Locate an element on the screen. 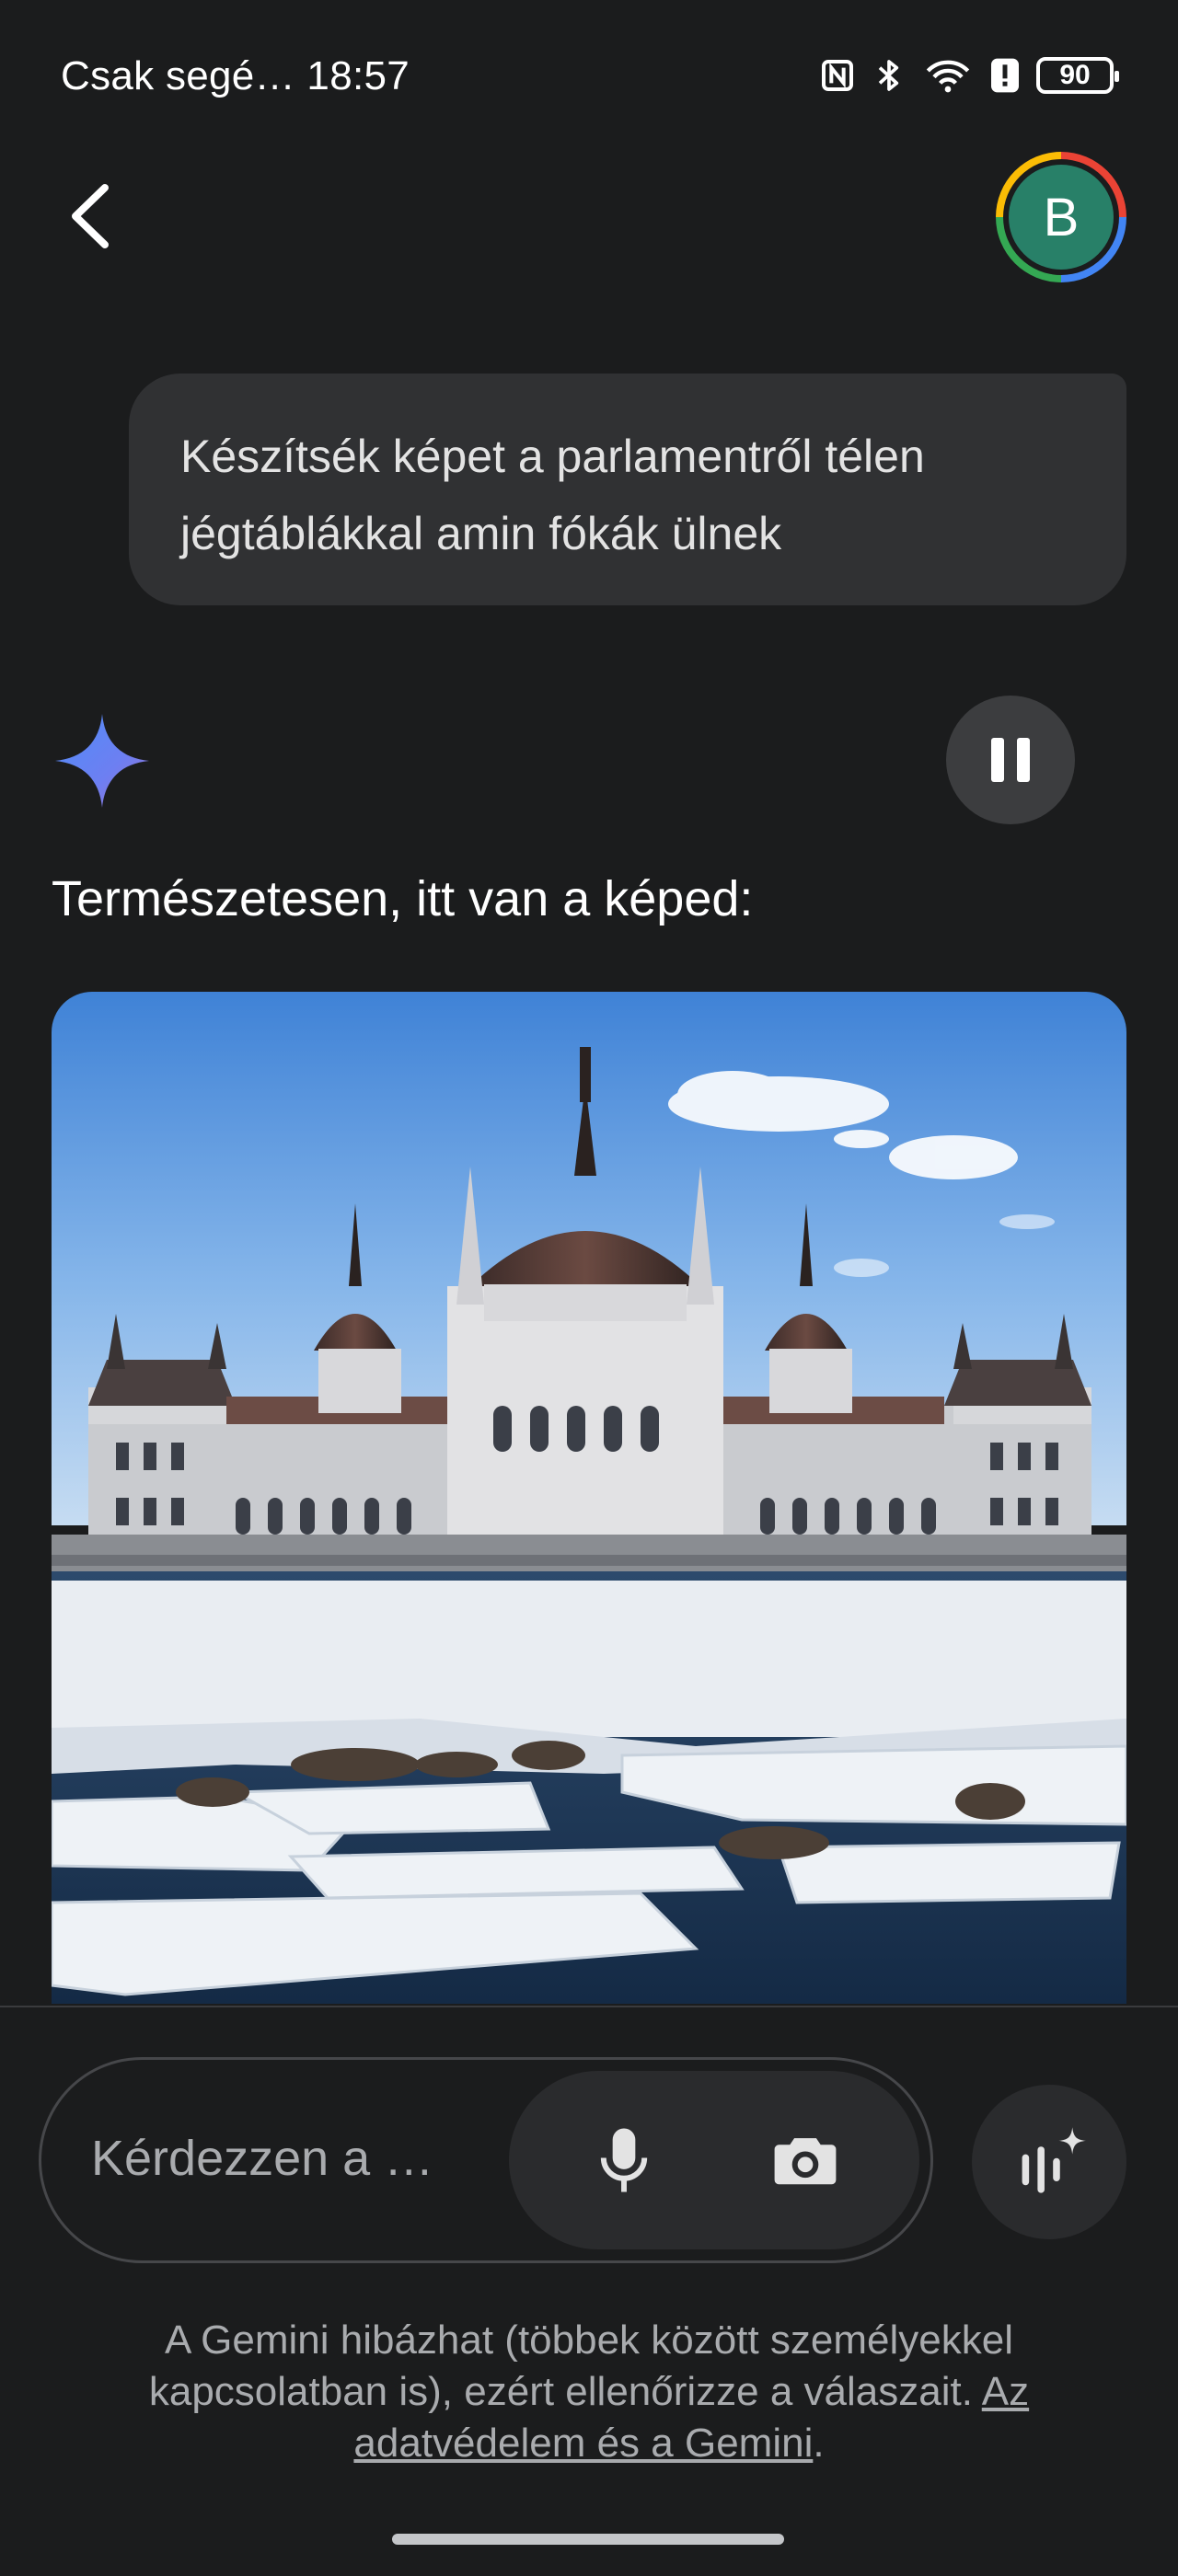  assistant-intro-text: Természetesen, itt van a képed: is located at coordinates (403, 898).